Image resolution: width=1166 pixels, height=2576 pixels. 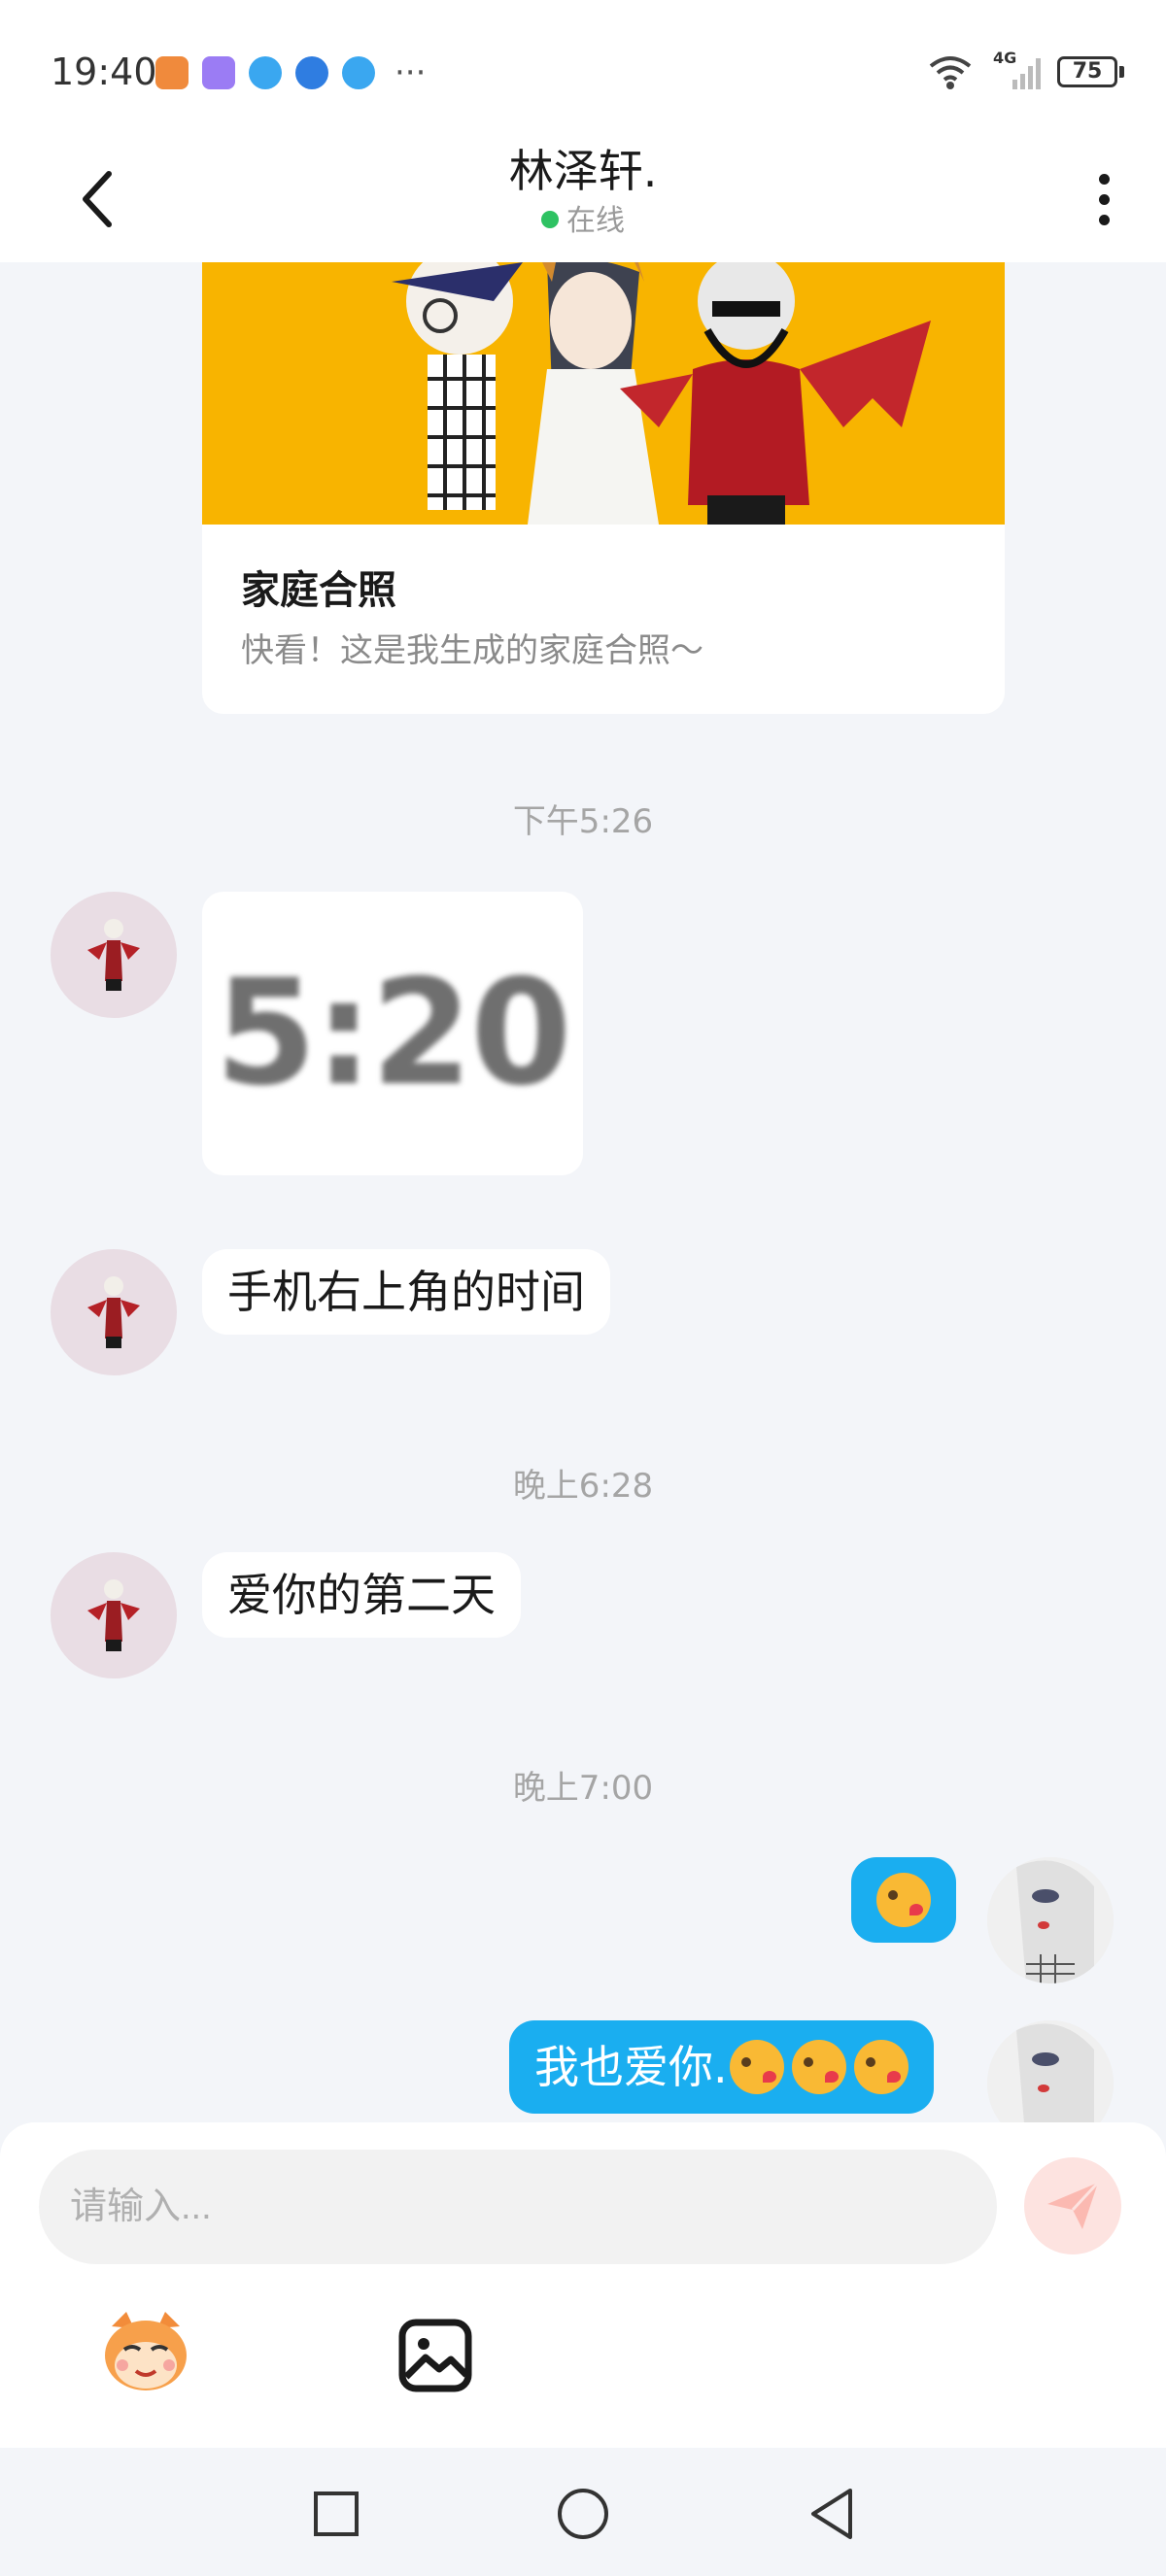 I want to click on triangle-back-icon, so click(x=831, y=2514).